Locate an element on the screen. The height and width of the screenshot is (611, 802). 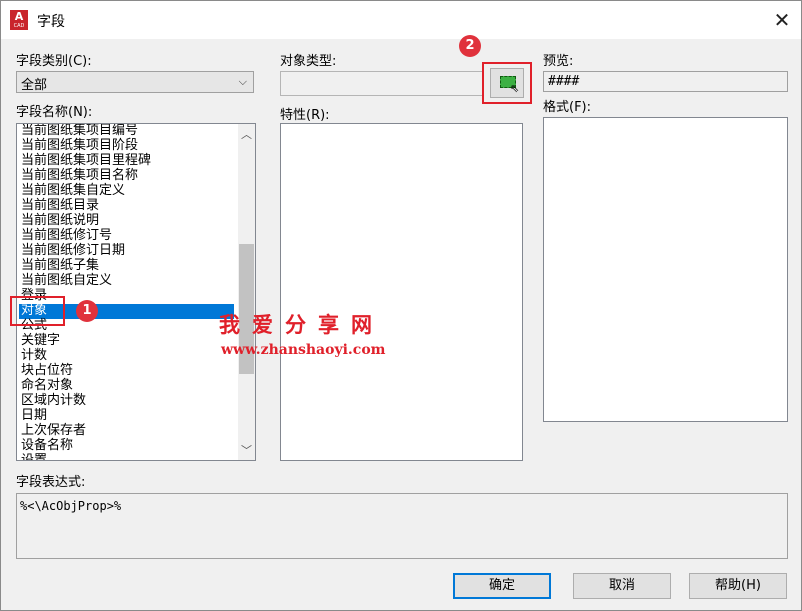
close-icon: ✕ is located at coordinates (782, 20).